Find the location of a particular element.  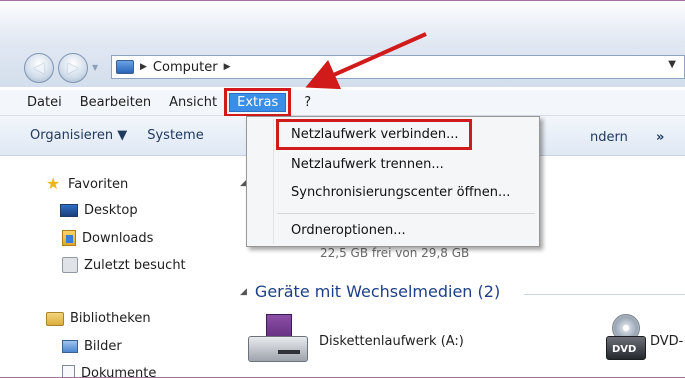

drive-free-space: 22,5 GB frei von 29,8 GB is located at coordinates (395, 253).